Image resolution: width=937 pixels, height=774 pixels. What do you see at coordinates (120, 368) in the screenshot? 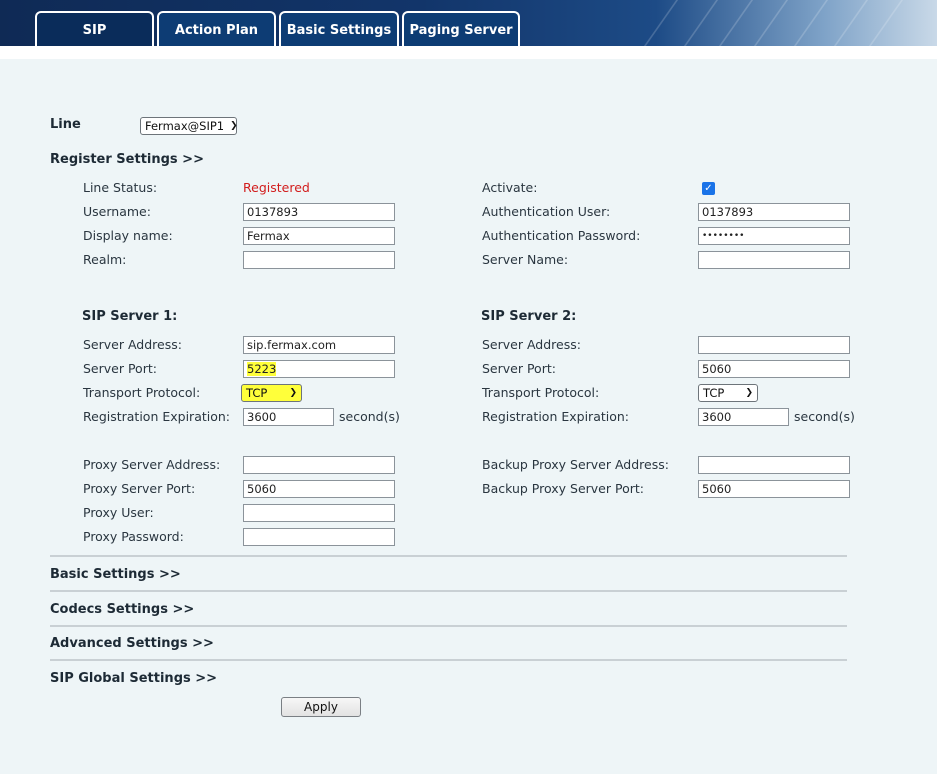
I see `server1-port-label: Server Port:` at bounding box center [120, 368].